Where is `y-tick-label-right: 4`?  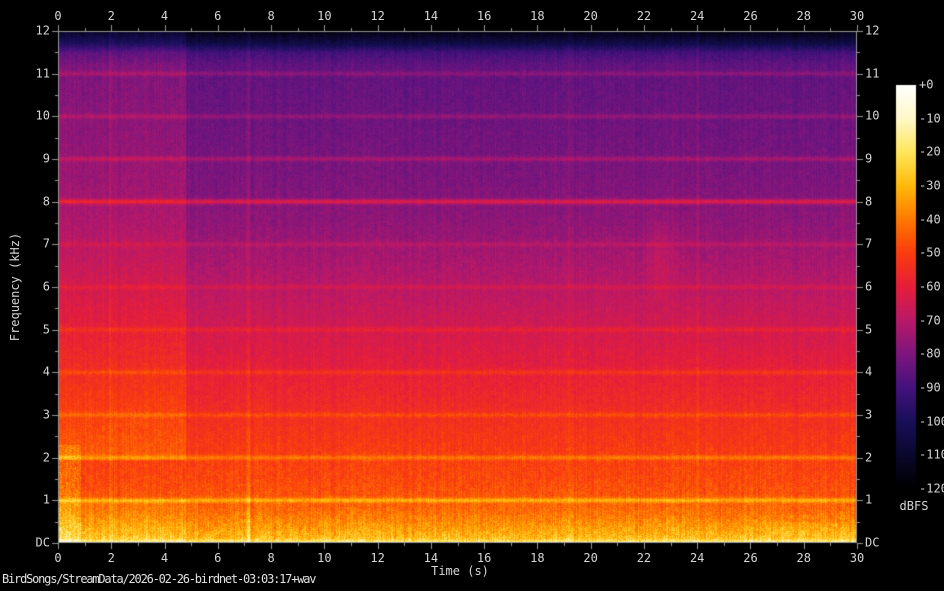 y-tick-label-right: 4 is located at coordinates (869, 371).